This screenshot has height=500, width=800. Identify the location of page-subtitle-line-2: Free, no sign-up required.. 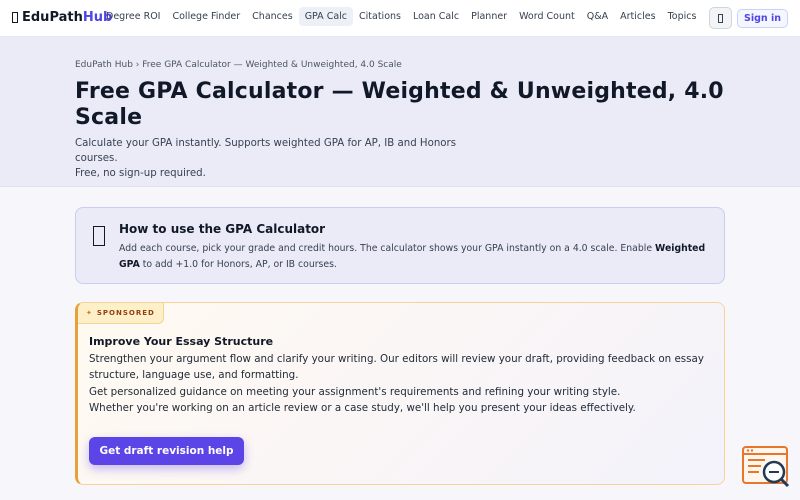
(140, 173).